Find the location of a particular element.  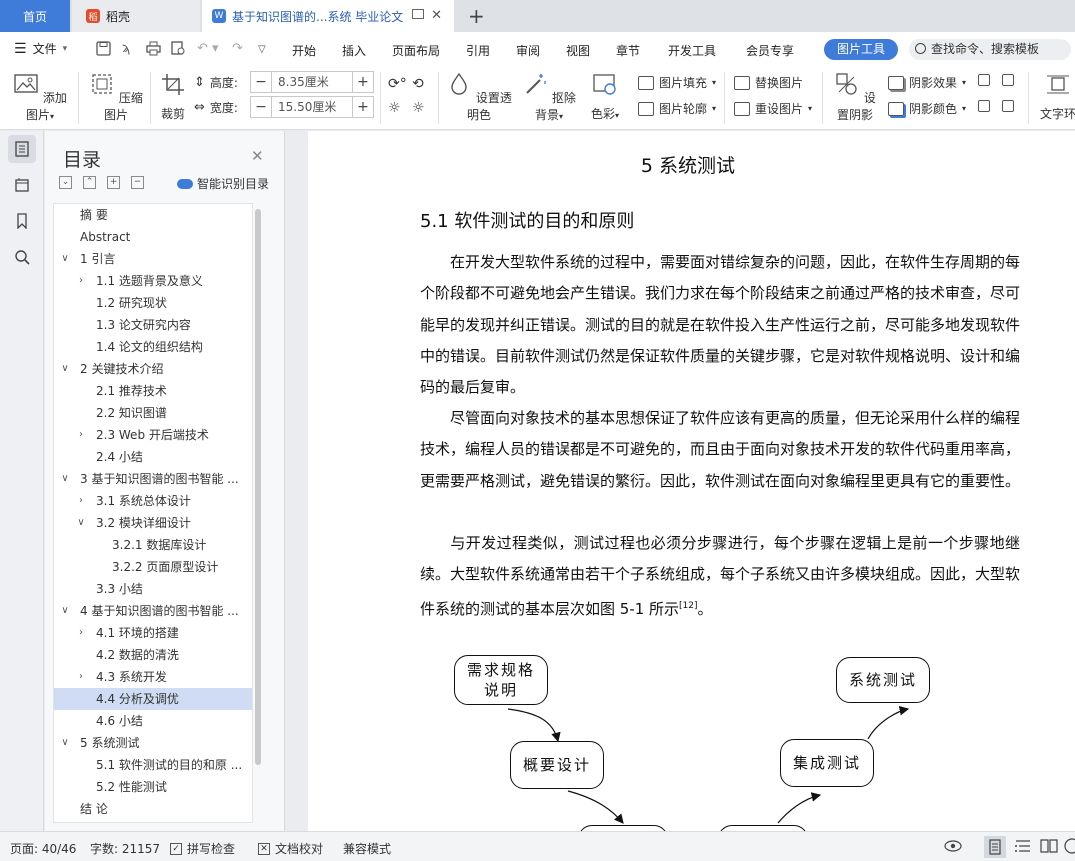

crop-button: 裁剪 is located at coordinates (173, 97).